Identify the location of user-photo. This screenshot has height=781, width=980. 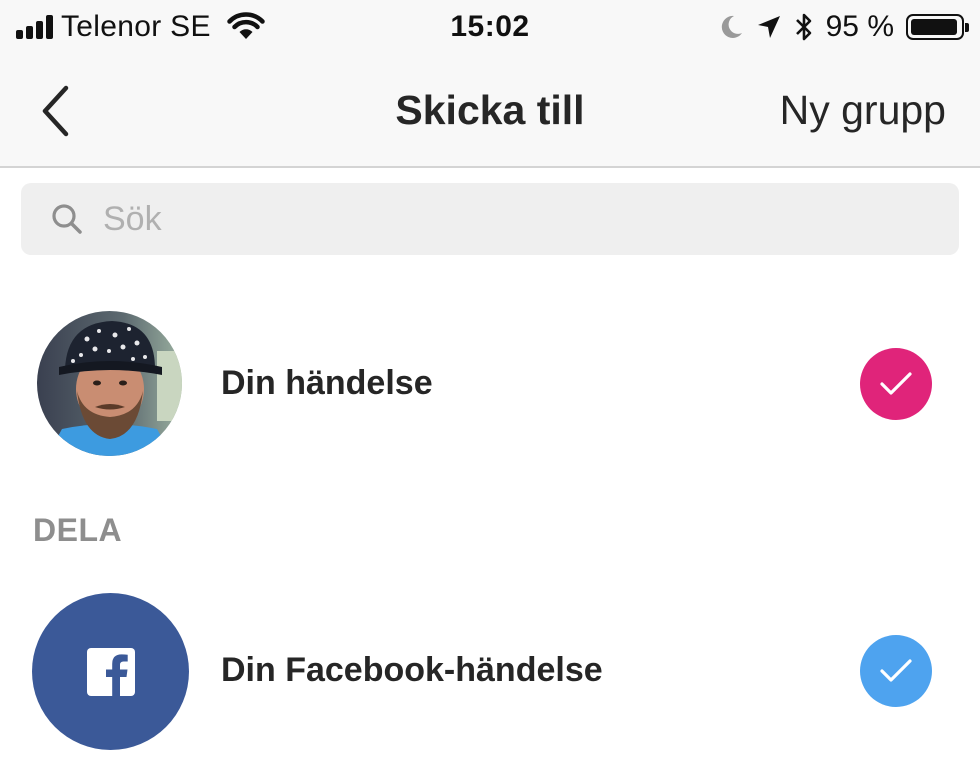
(109, 383).